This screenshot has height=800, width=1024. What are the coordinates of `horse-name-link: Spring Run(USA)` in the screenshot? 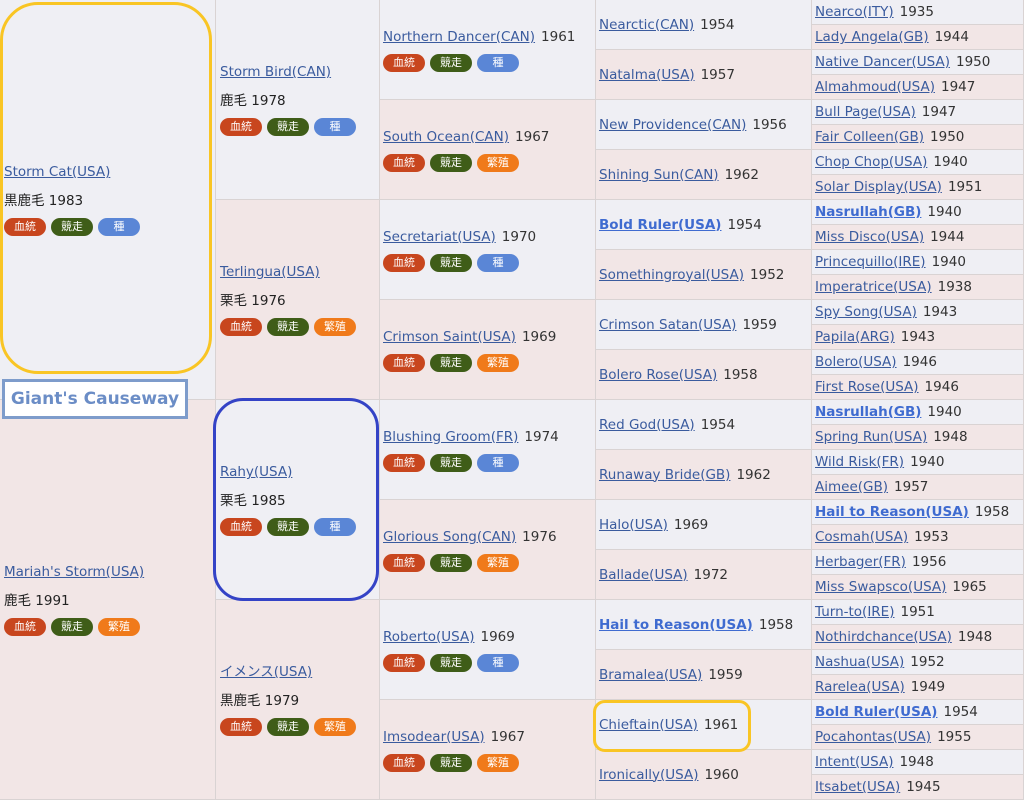 It's located at (871, 437).